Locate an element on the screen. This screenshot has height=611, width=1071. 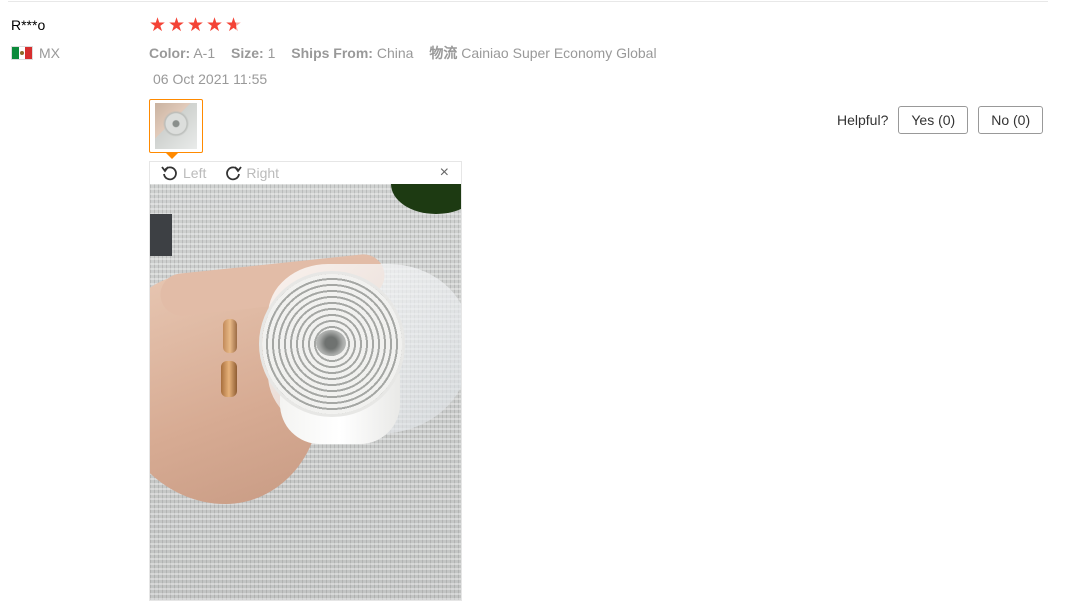
vote-no-button: No (0) is located at coordinates (1011, 120).